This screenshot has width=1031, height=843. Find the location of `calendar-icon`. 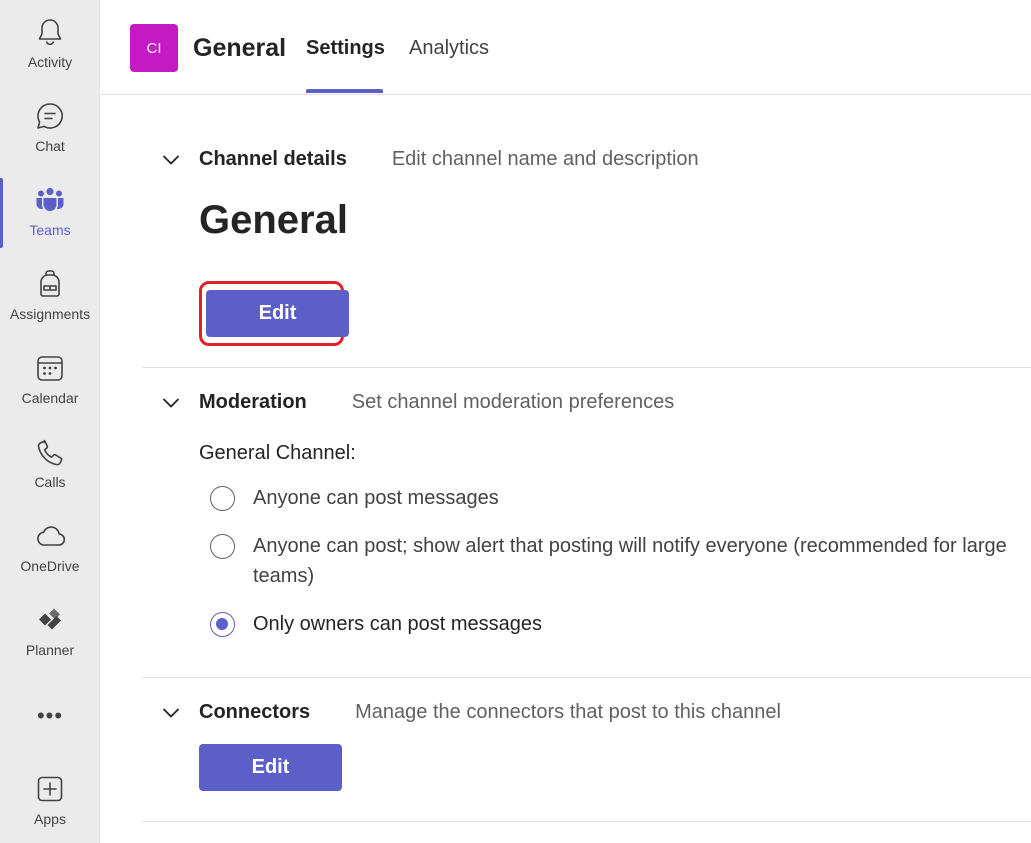

calendar-icon is located at coordinates (50, 368).